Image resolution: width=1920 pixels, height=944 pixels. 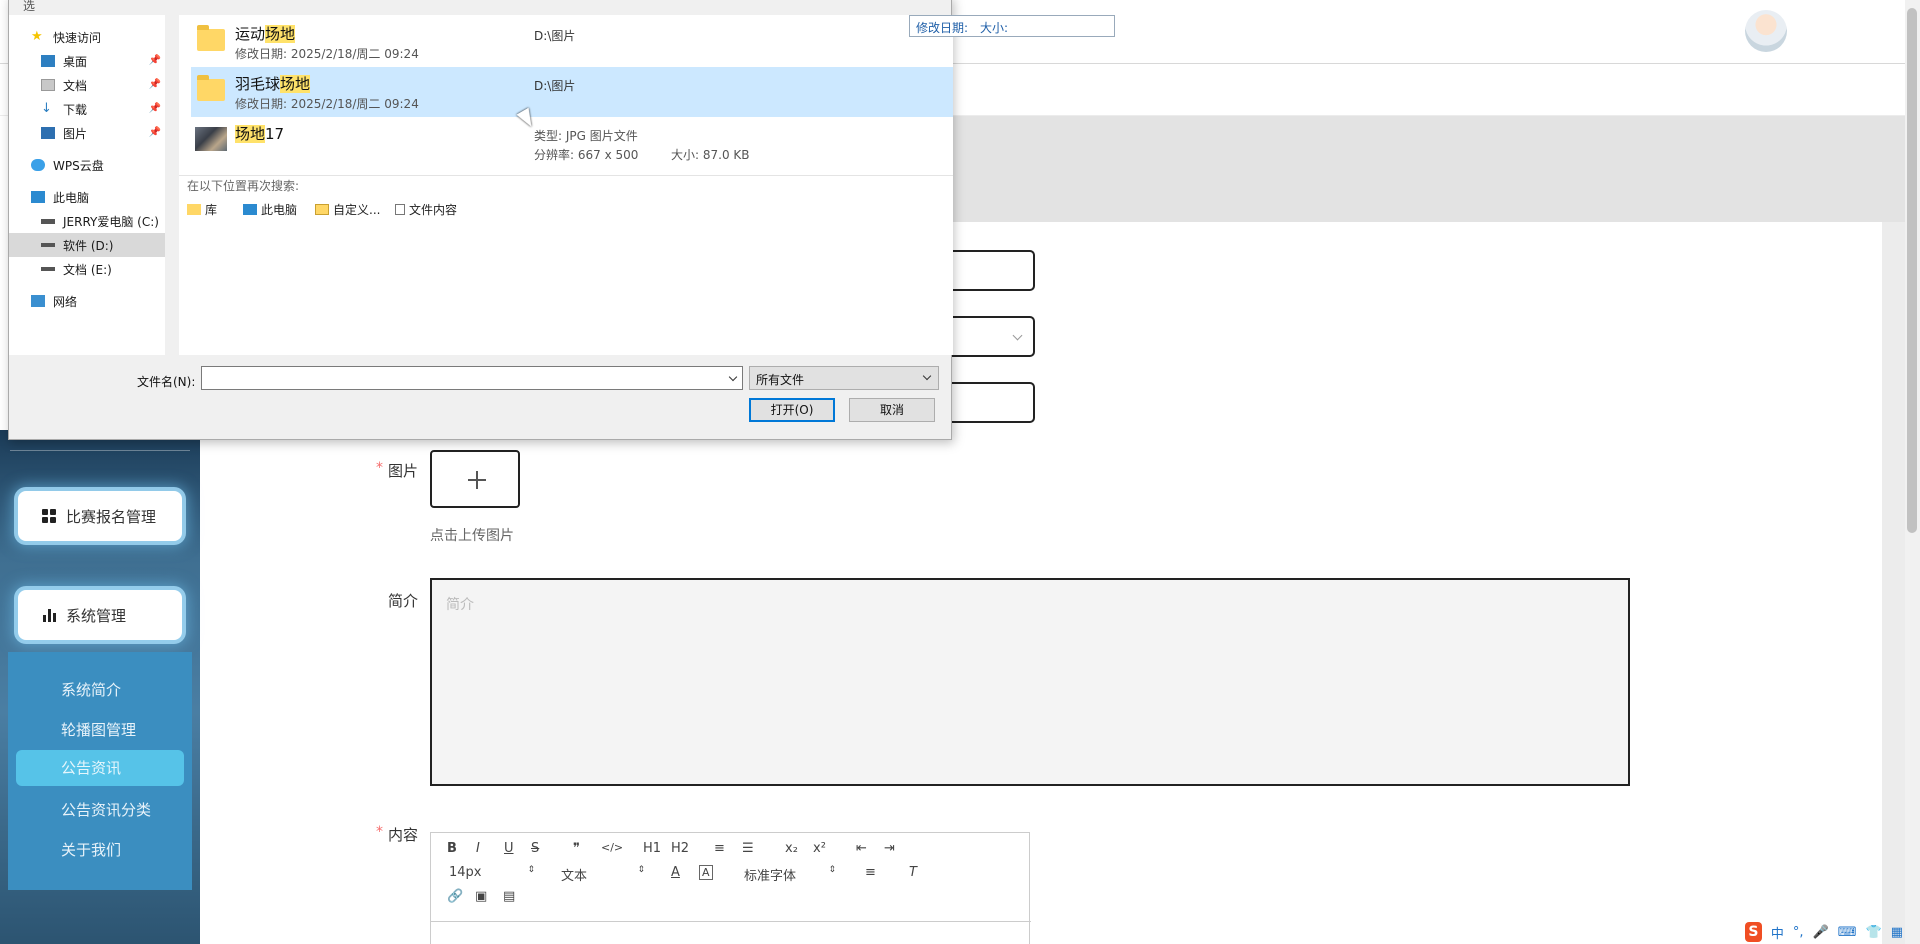 I want to click on heading2-button: H2, so click(x=680, y=848).